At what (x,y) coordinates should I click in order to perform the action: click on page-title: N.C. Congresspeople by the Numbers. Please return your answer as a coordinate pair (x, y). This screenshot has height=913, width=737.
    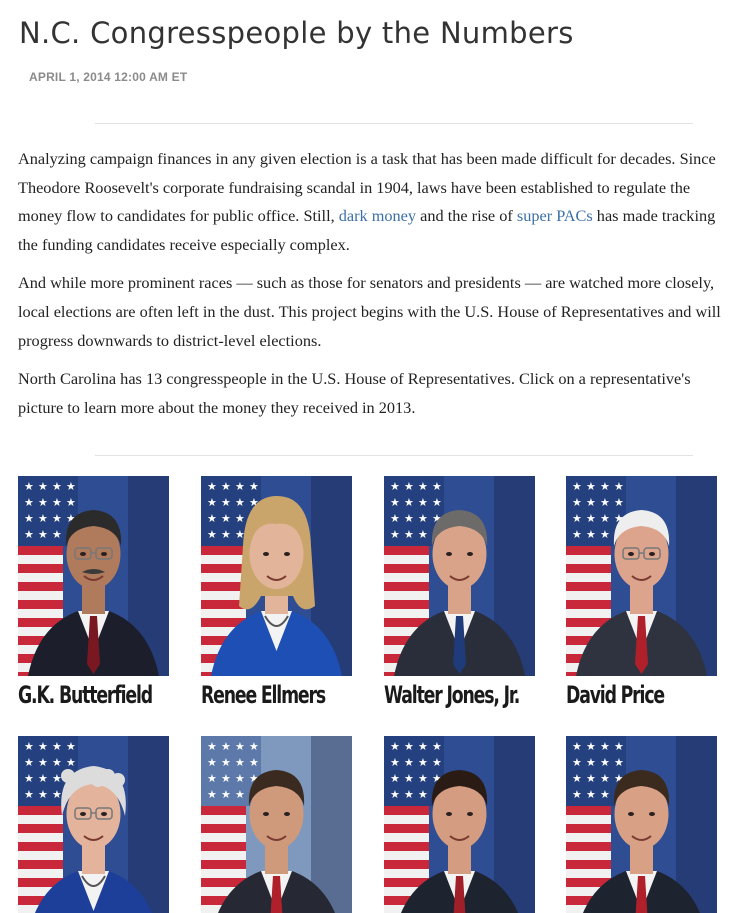
    Looking at the image, I should click on (296, 33).